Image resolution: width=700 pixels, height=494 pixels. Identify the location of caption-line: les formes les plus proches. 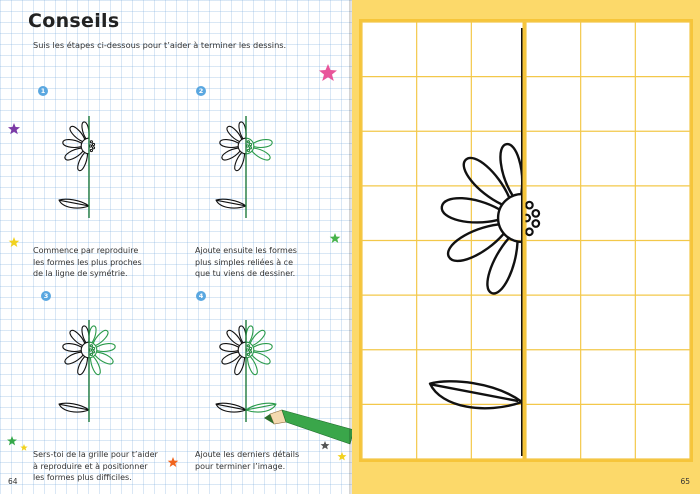
(87, 262).